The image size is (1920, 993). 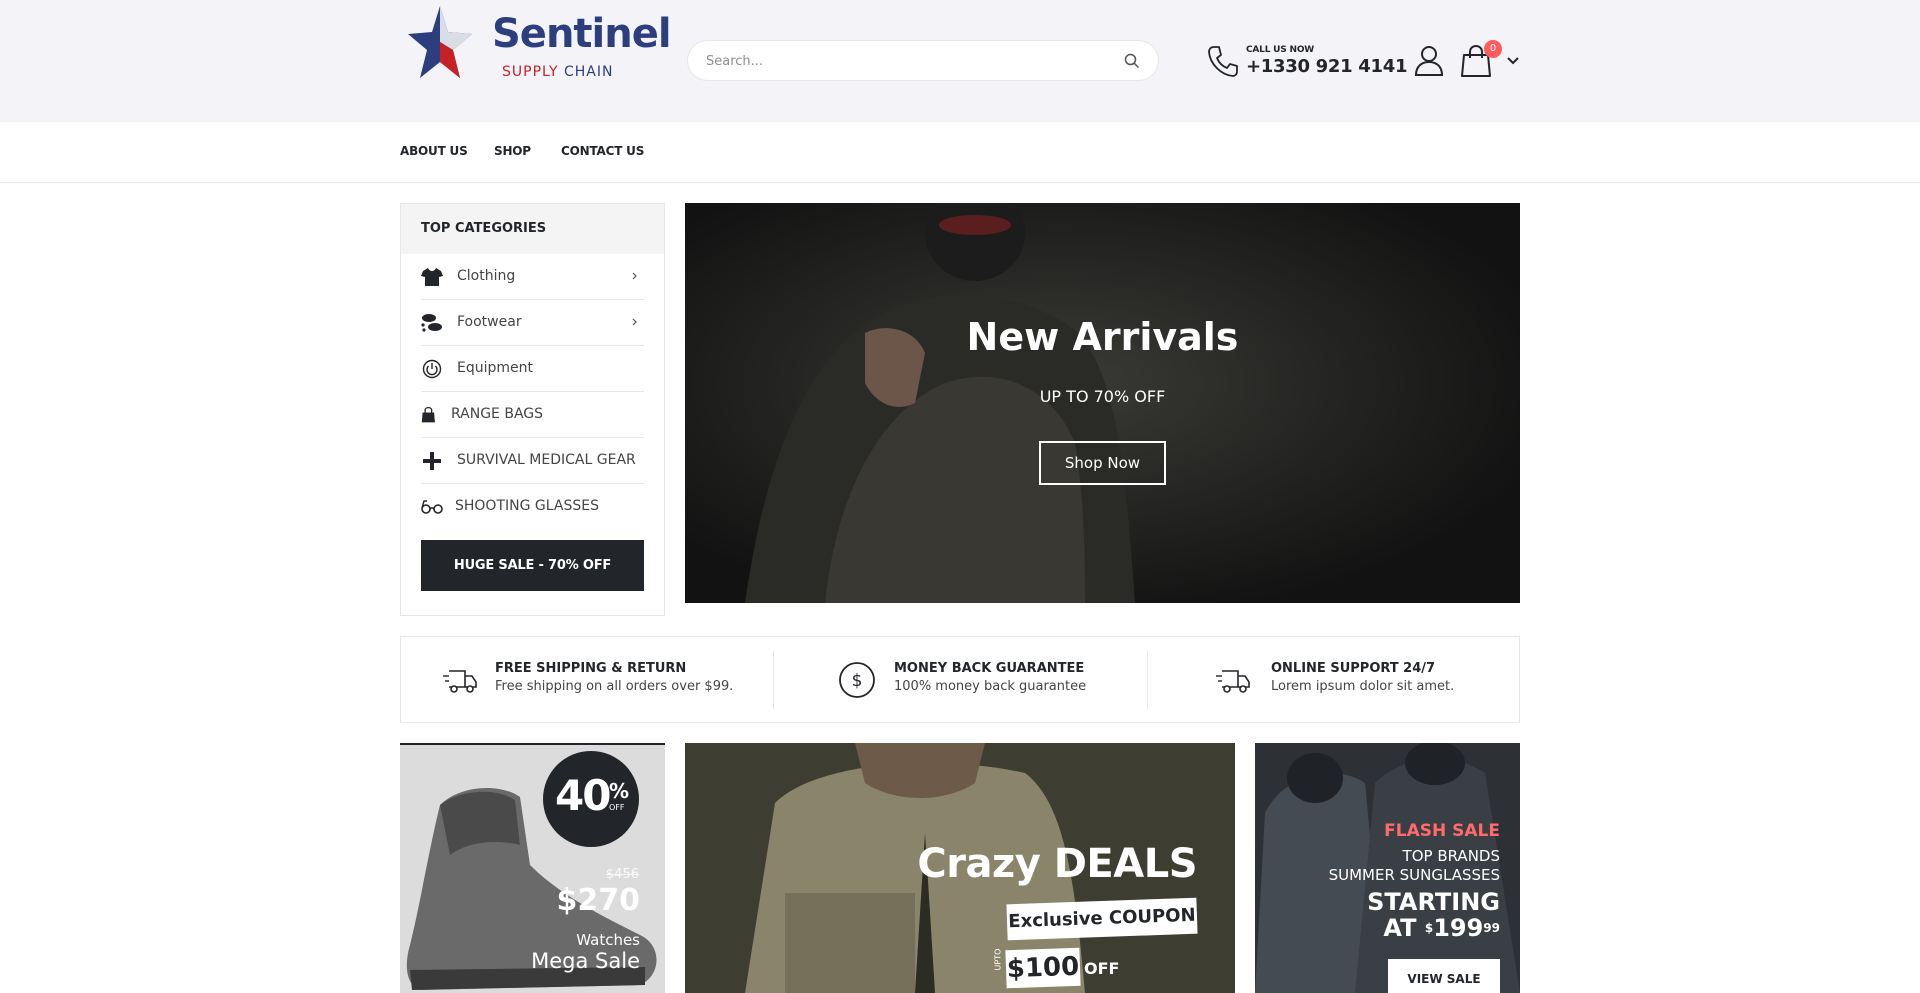 I want to click on dollar-circle-icon: $, so click(x=857, y=680).